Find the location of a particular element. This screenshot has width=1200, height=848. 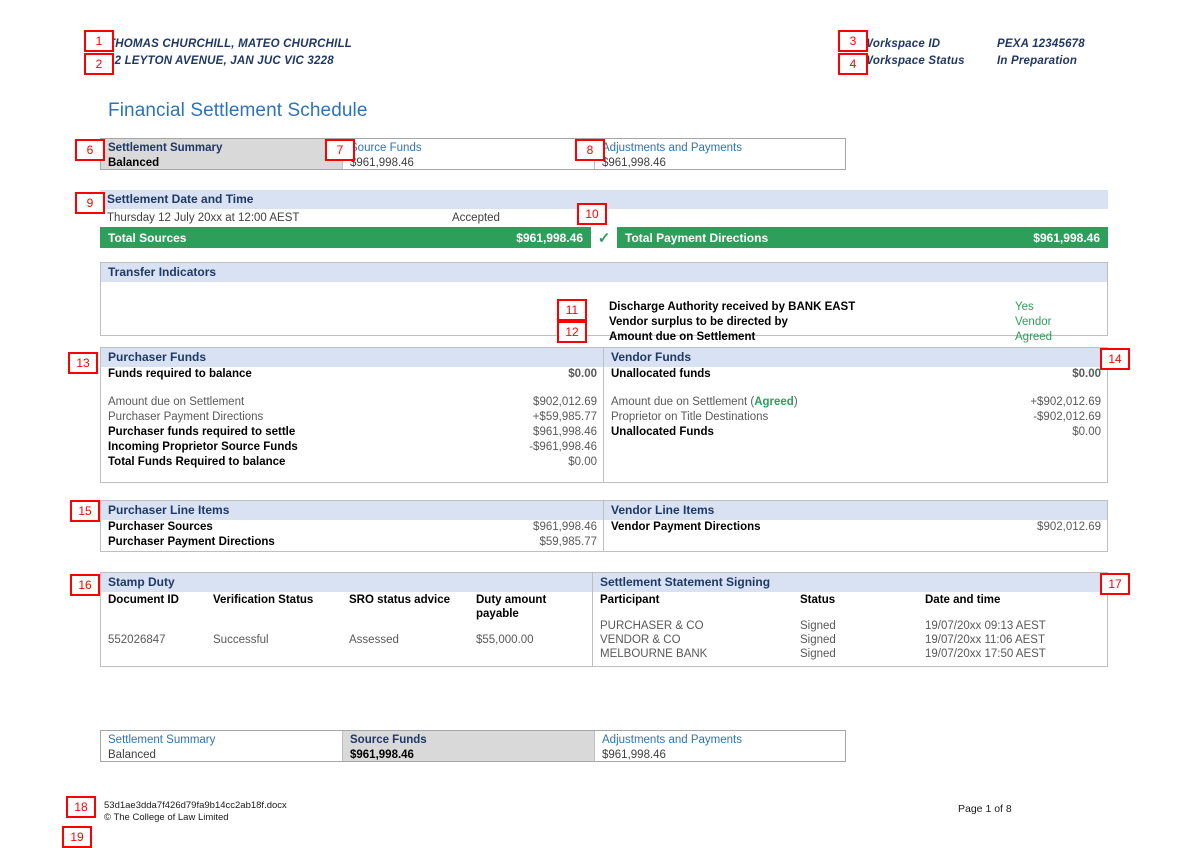

vendor-line-items-band: Vendor Line Items is located at coordinates (855, 510).